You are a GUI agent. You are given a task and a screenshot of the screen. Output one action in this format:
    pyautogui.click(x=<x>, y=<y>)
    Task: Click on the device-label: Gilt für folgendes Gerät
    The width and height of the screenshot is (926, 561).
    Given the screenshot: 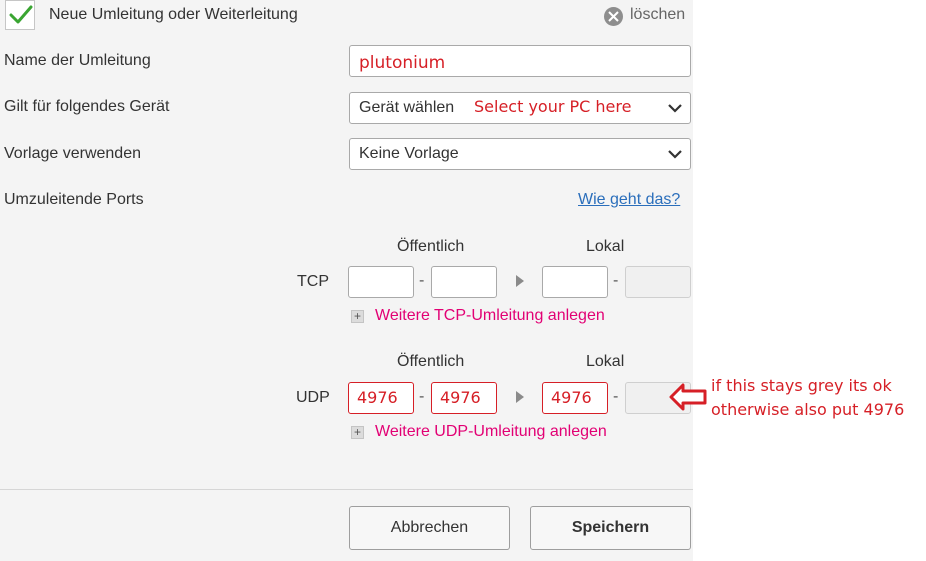 What is the action you would take?
    pyautogui.click(x=87, y=106)
    